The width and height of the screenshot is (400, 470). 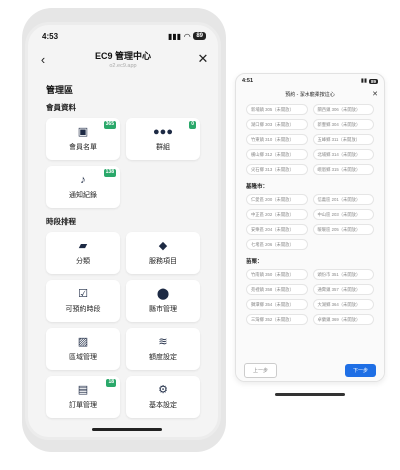 I want to click on status-time: 4:51, so click(x=248, y=81).